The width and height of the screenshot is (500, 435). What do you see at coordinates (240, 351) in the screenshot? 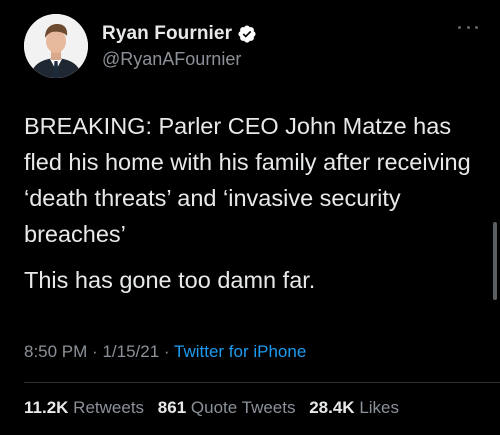
I see `tweet-source-link: Twitter for iPhone` at bounding box center [240, 351].